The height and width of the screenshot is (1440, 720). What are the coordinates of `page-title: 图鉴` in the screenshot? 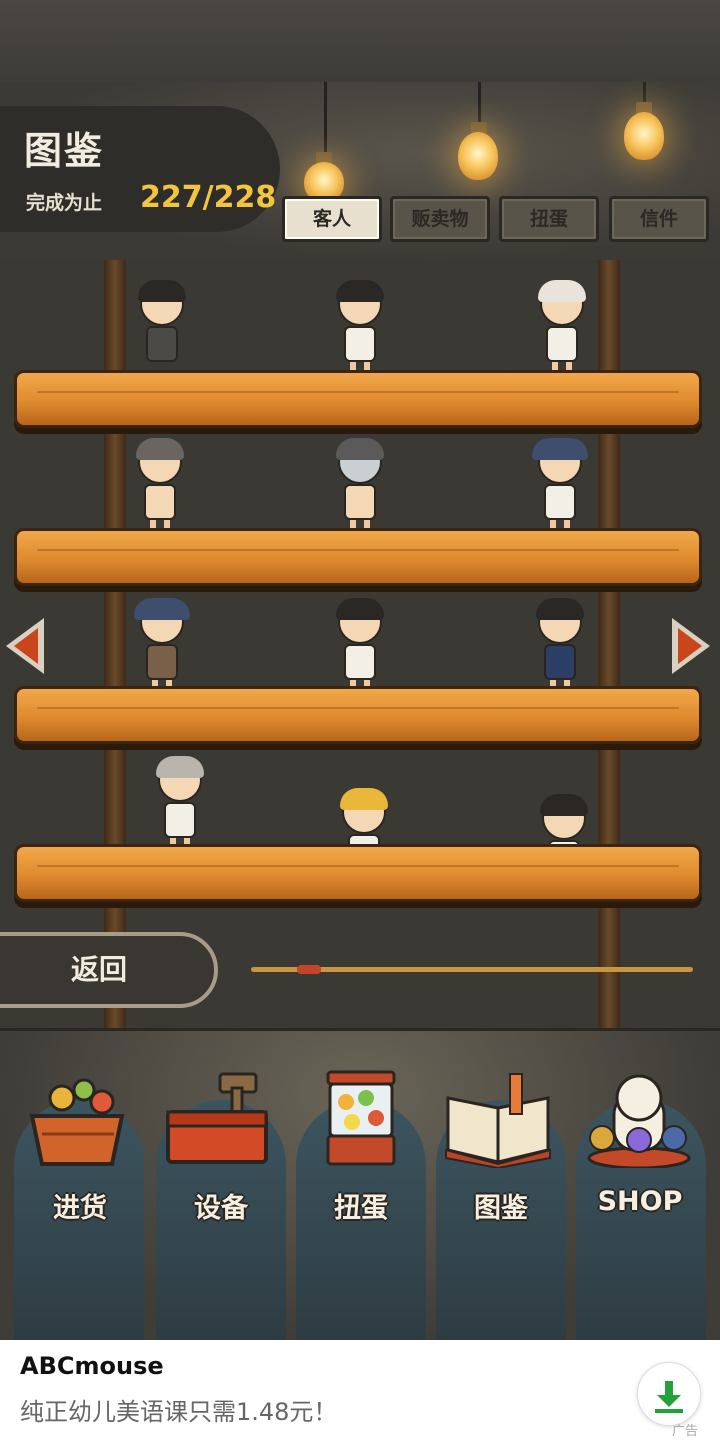 It's located at (64, 151).